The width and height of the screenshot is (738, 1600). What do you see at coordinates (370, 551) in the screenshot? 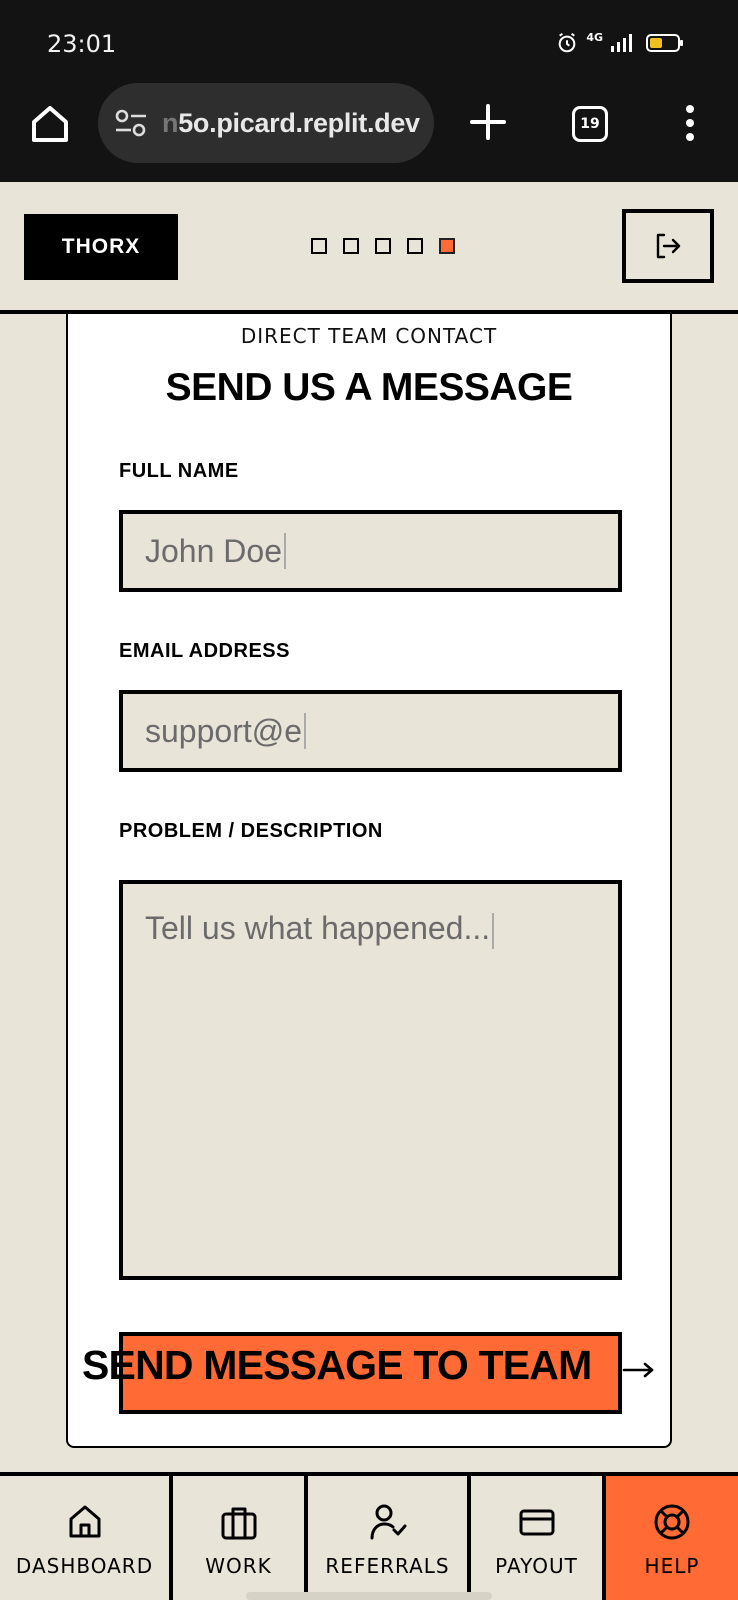
I see `full-name-input: John Doe` at bounding box center [370, 551].